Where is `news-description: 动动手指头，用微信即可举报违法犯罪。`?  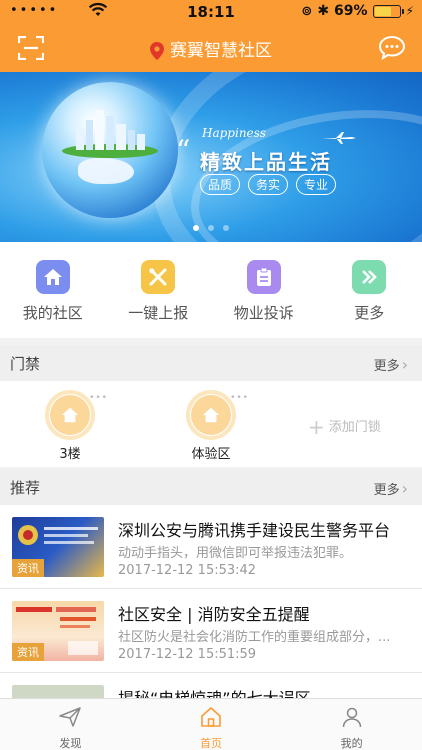 news-description: 动动手指头，用微信即可举报违法犯罪。 is located at coordinates (235, 553).